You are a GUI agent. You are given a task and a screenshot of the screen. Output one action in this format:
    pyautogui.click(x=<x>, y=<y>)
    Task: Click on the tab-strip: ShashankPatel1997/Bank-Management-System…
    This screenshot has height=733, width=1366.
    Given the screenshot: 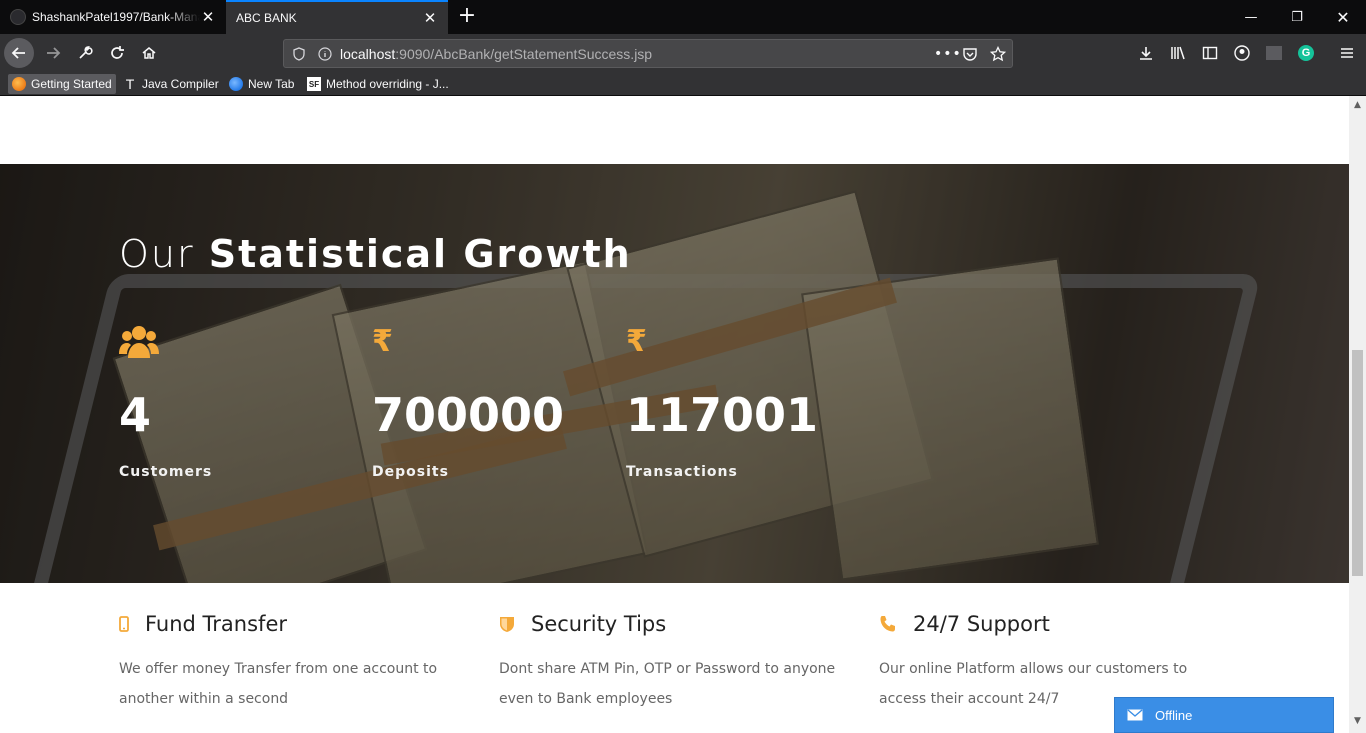 What is the action you would take?
    pyautogui.click(x=683, y=17)
    